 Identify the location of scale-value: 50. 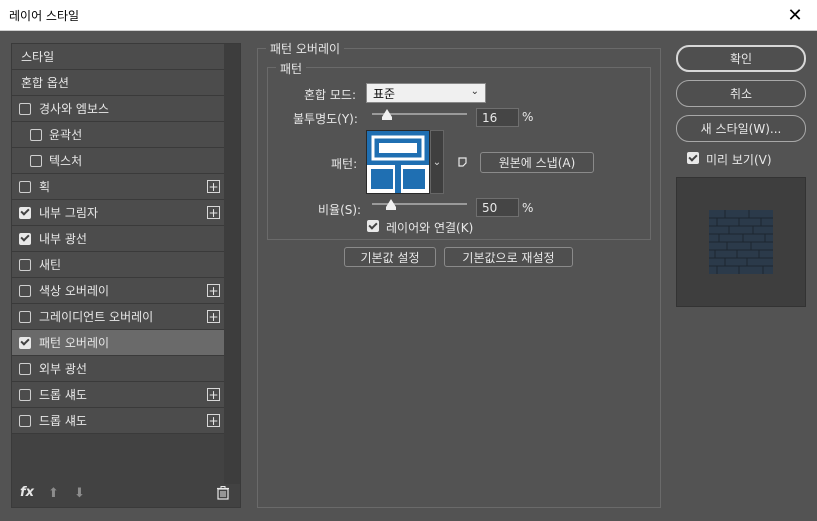
(490, 207).